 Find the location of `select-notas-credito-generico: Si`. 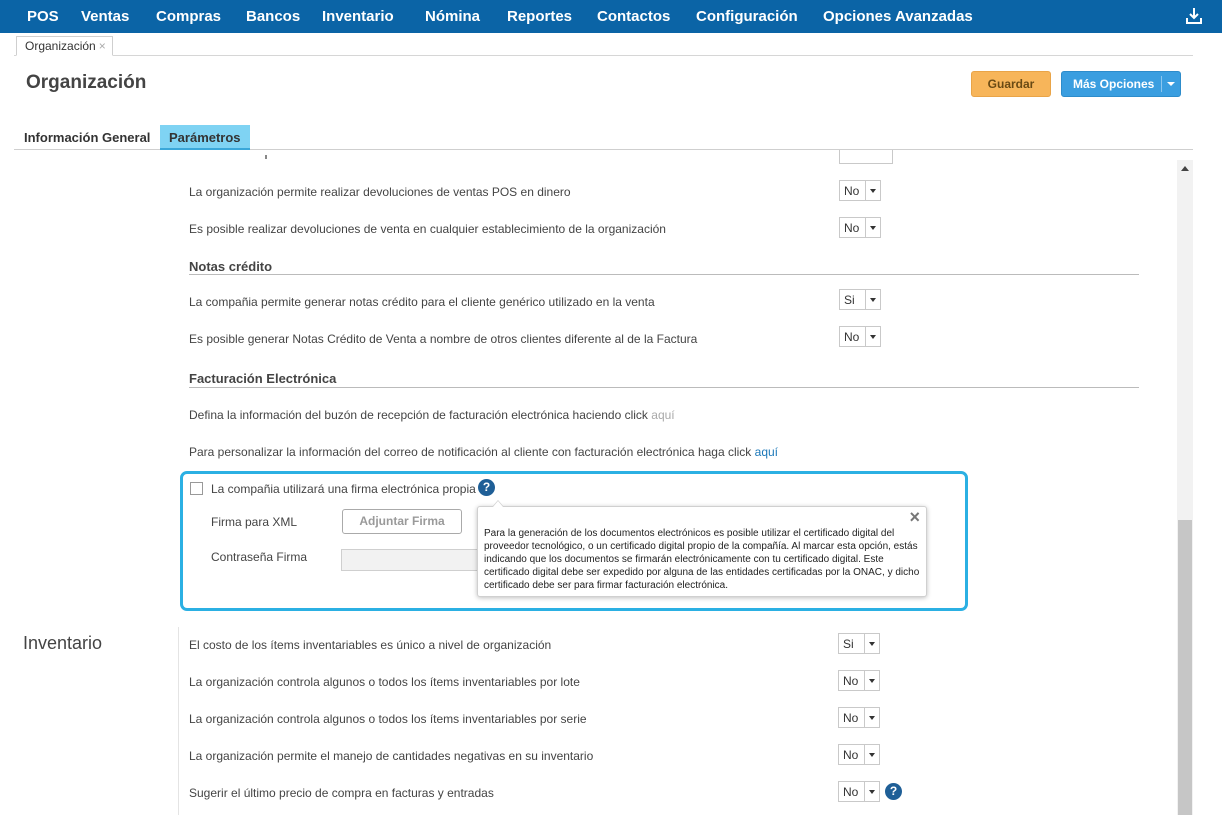

select-notas-credito-generico: Si is located at coordinates (860, 299).